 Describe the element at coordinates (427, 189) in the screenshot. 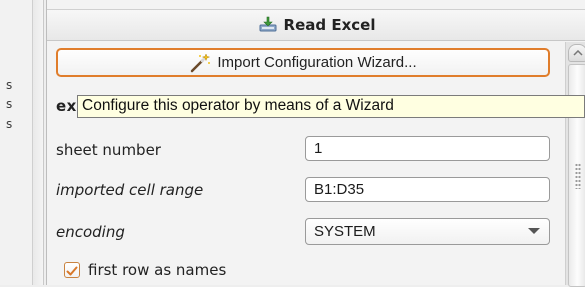

I see `imported-cell-range-input: B1:D35` at that location.